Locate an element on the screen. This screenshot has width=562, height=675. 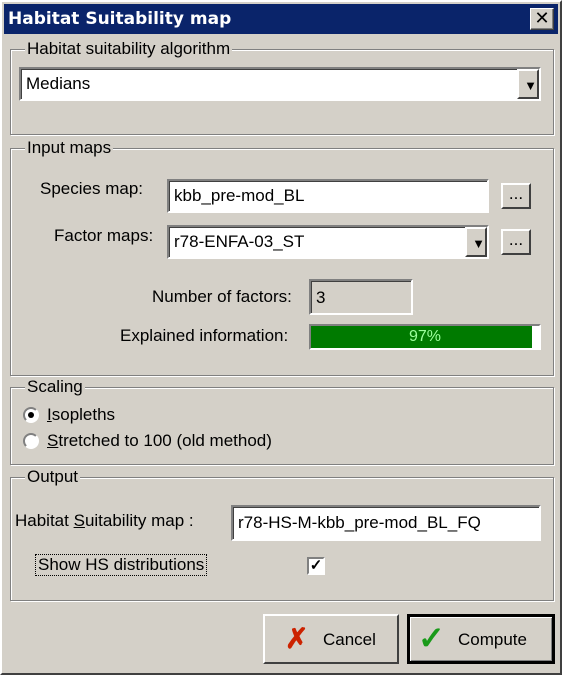
window-title: Habitat Suitability map is located at coordinates (120, 19).